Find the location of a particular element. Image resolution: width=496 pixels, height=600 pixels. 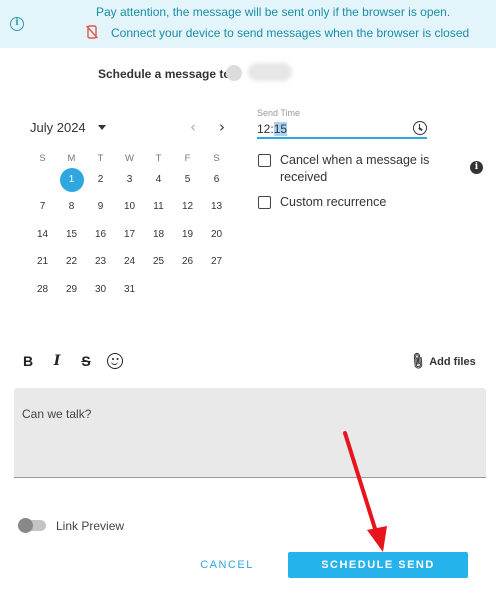

custom-recurrence-option: Custom recurrence is located at coordinates (322, 202).